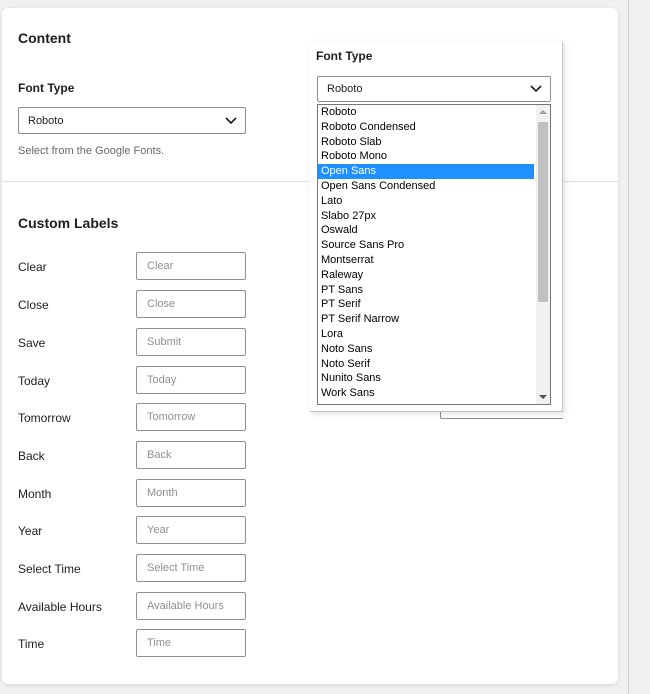  I want to click on font-option: Lato, so click(426, 201).